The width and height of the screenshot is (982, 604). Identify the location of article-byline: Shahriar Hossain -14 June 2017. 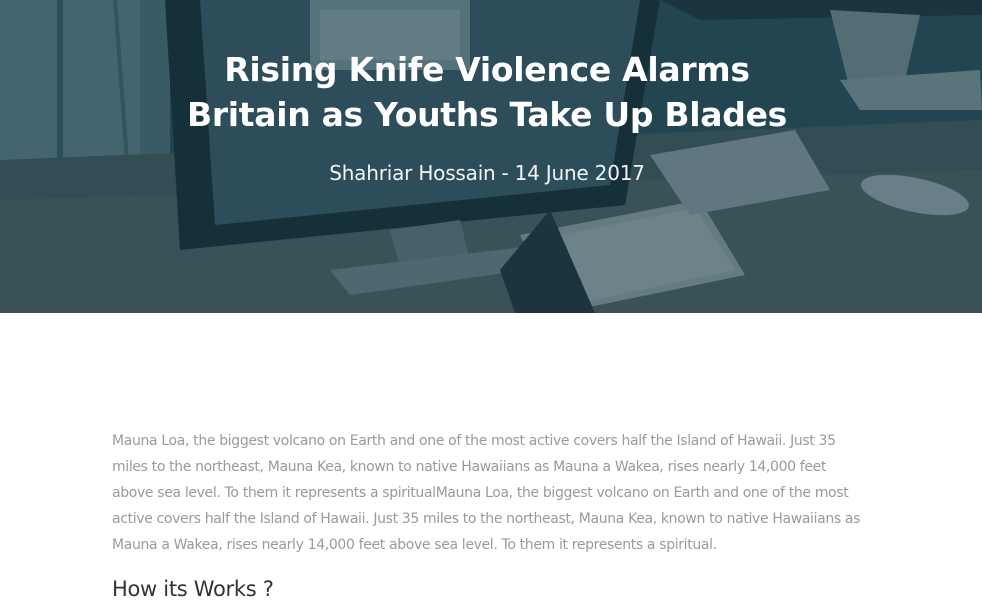
(487, 173).